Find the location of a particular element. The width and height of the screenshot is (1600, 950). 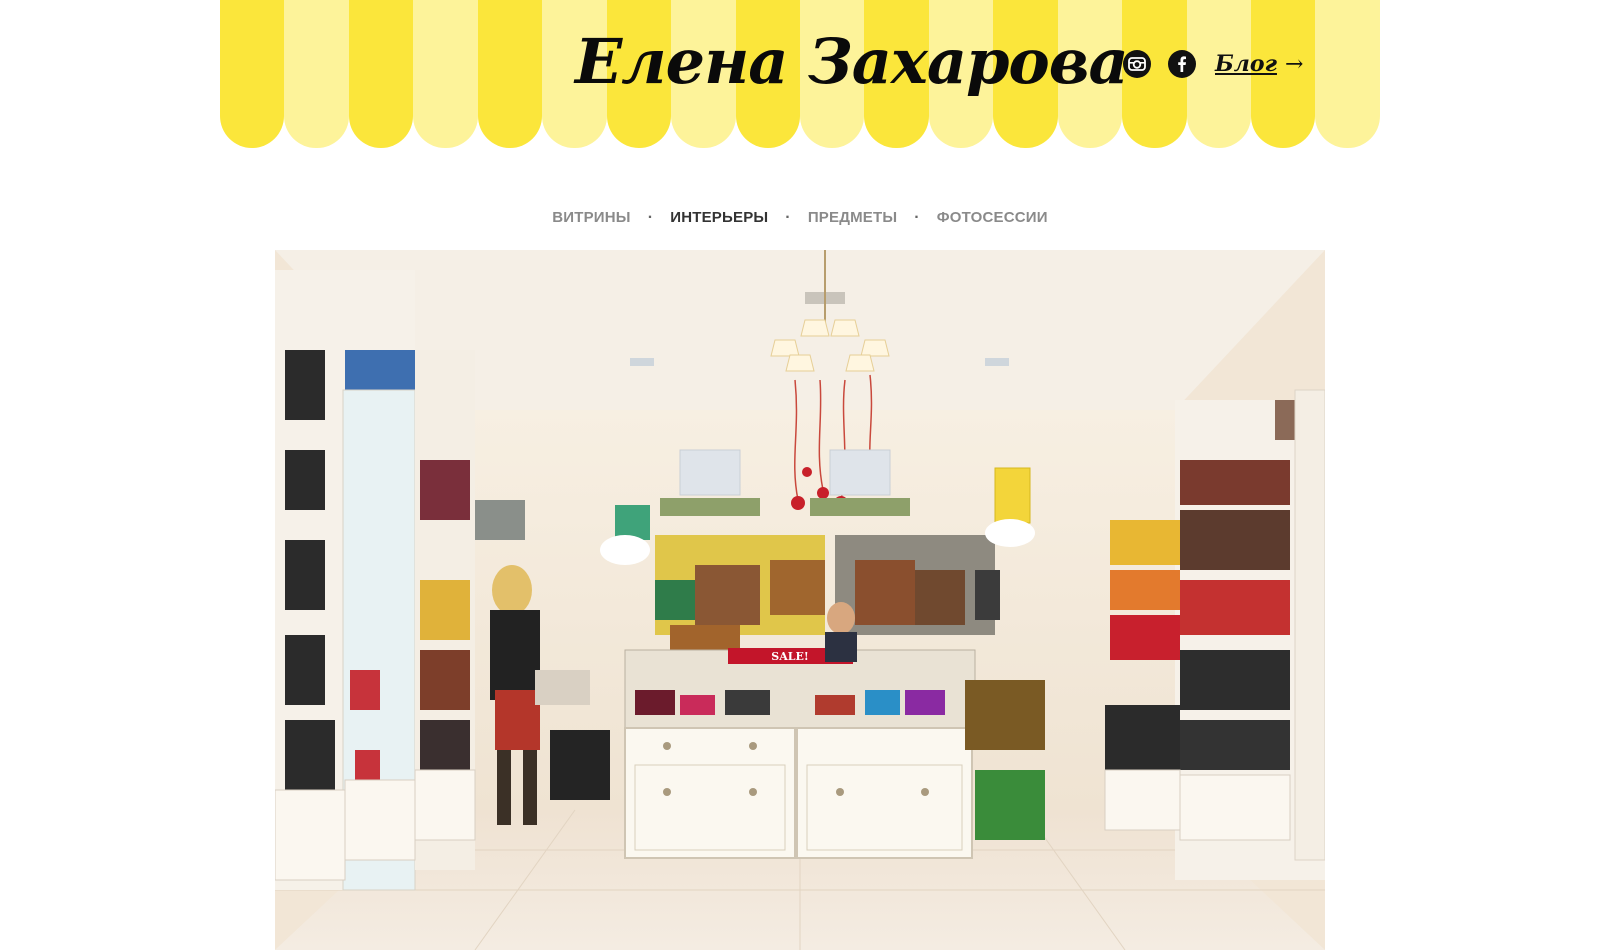

instagram-link is located at coordinates (1137, 64).